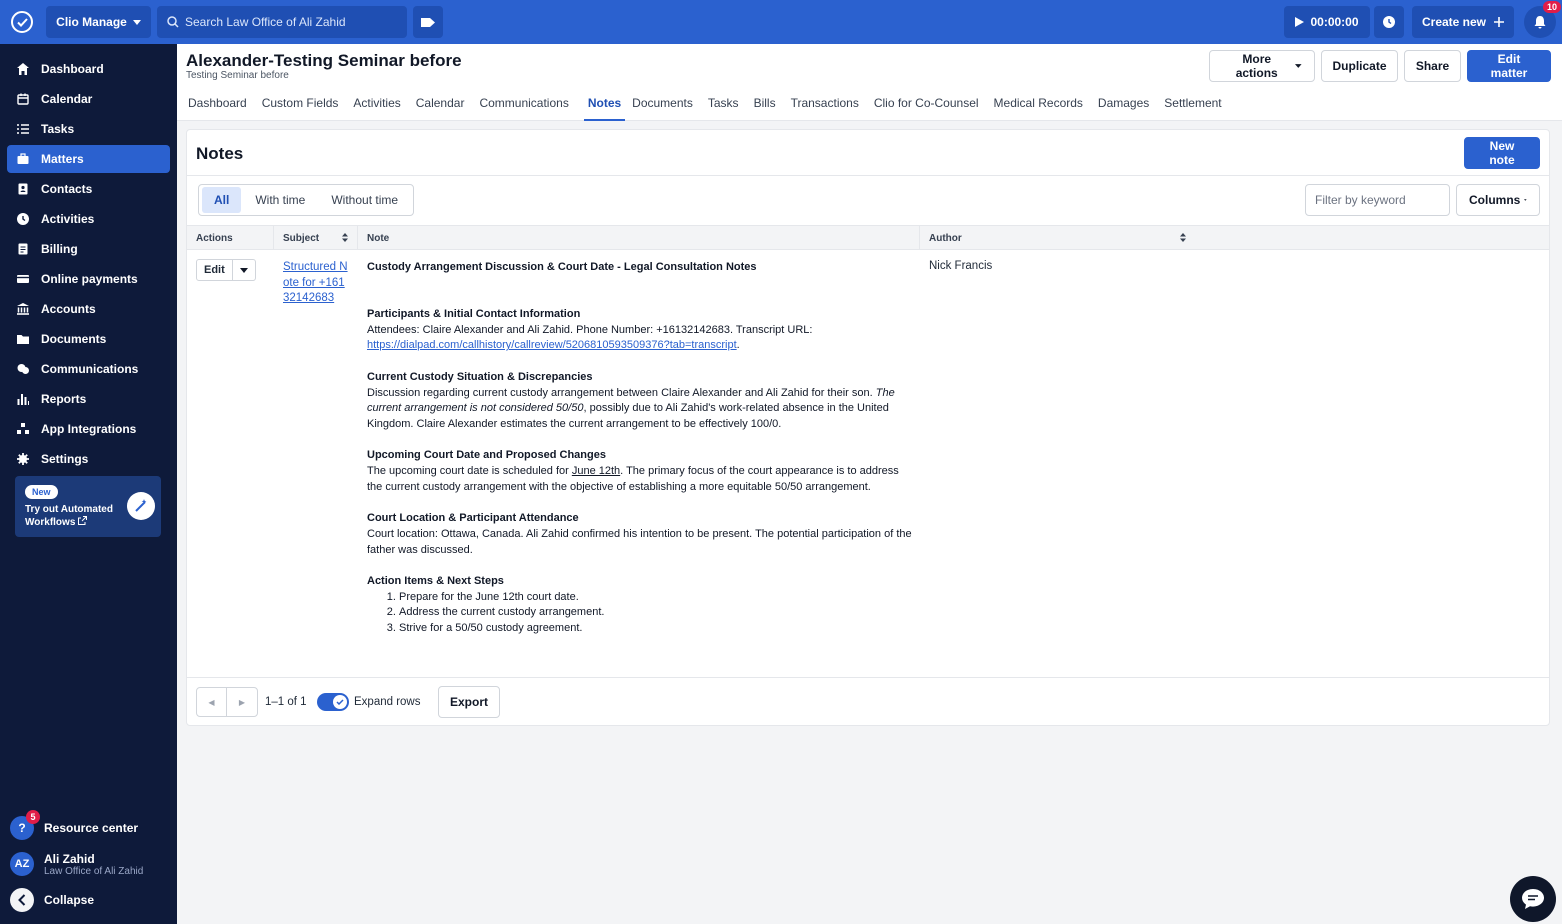  Describe the element at coordinates (315, 283) in the screenshot. I see `note-subject-link: Structured Note for +16132142683` at that location.